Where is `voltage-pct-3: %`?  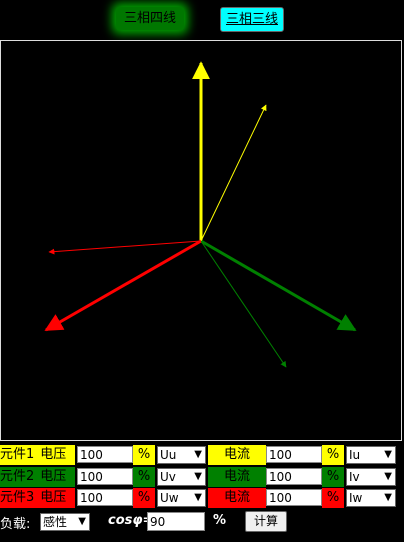
voltage-pct-3: % is located at coordinates (144, 498).